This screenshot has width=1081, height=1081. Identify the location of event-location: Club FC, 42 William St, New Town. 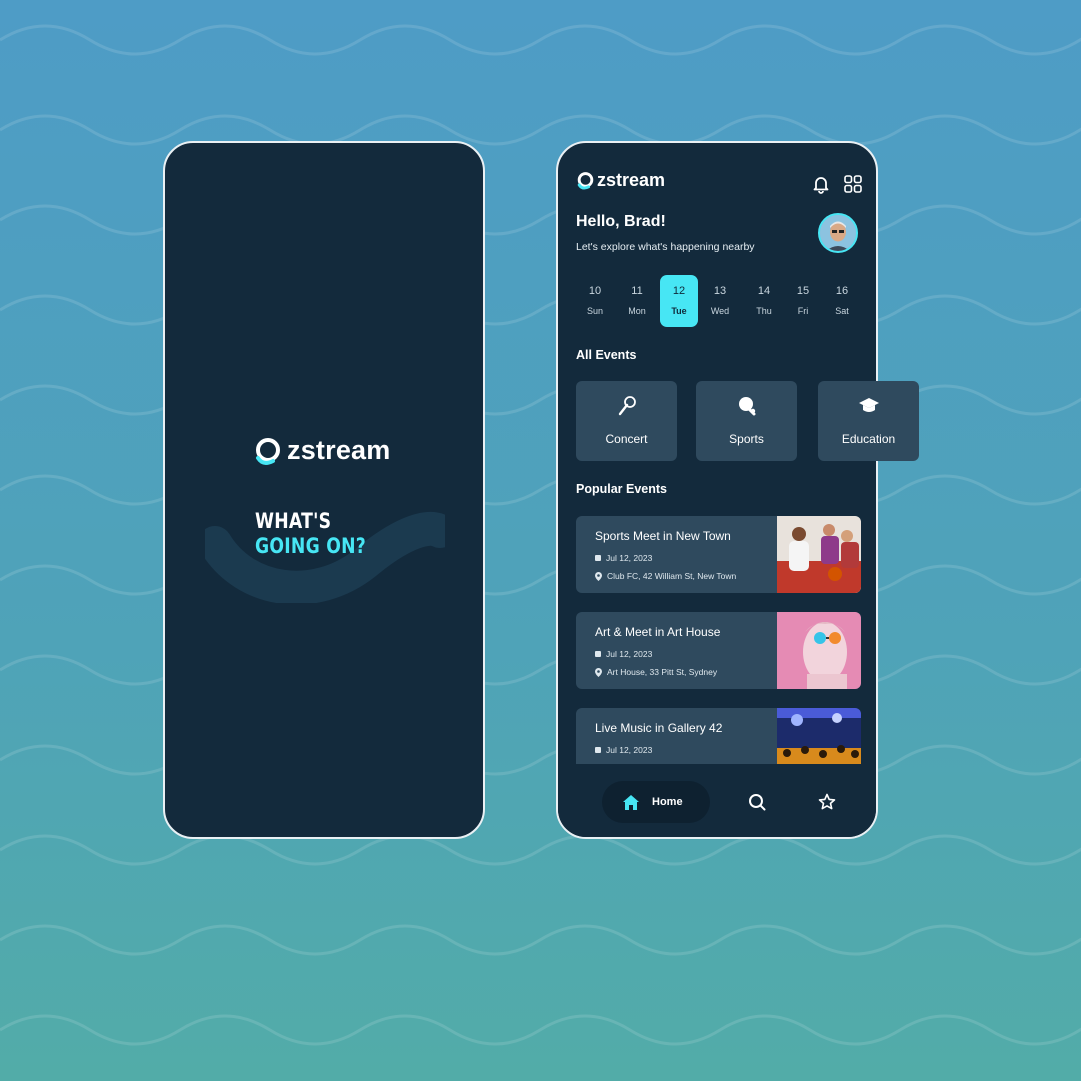
(665, 576).